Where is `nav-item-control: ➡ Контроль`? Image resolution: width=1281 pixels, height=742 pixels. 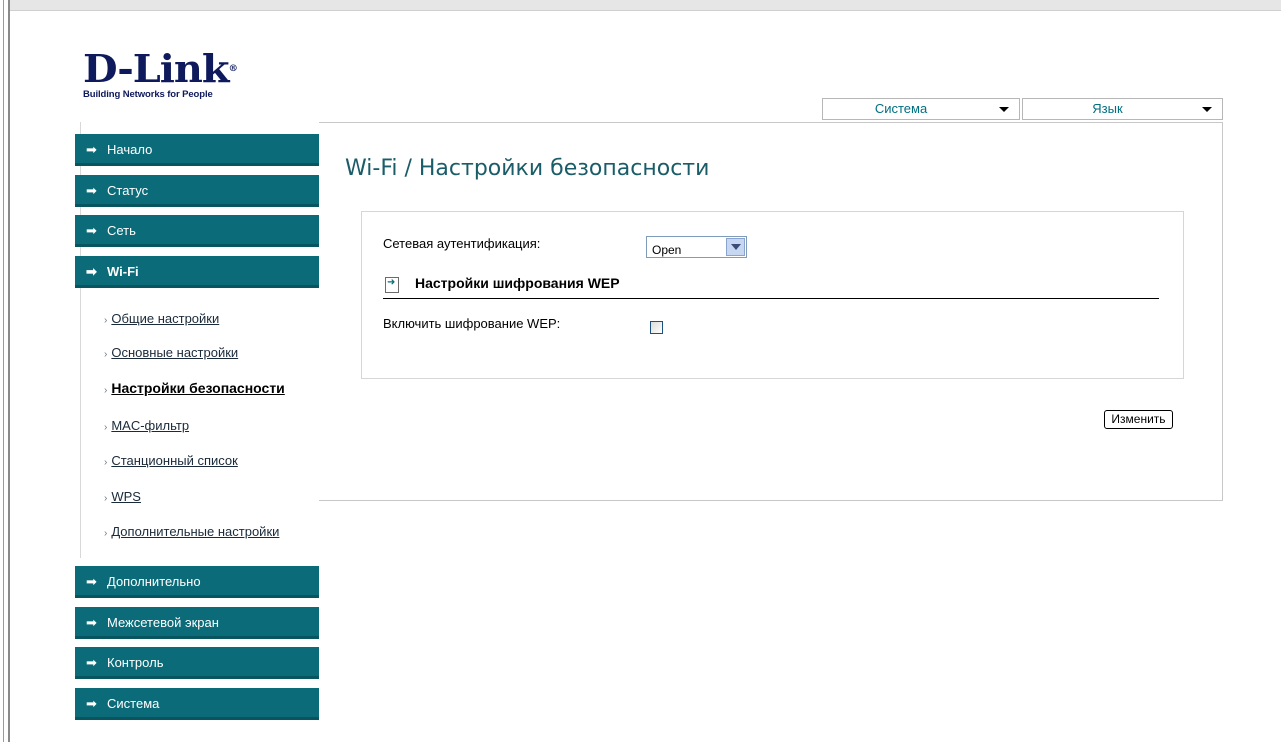
nav-item-control: ➡ Контроль is located at coordinates (197, 663).